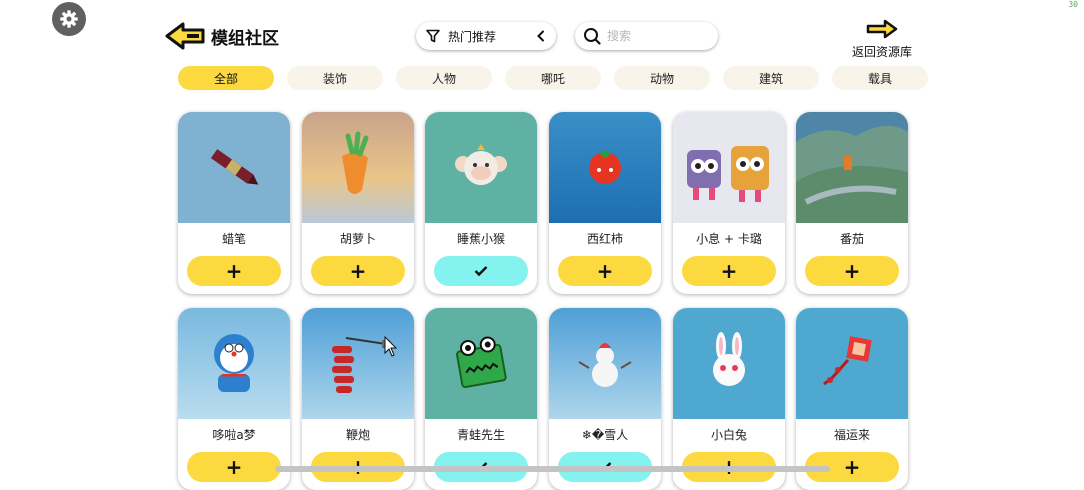 The height and width of the screenshot is (490, 1084). I want to click on tab-buildings: 建筑, so click(771, 78).